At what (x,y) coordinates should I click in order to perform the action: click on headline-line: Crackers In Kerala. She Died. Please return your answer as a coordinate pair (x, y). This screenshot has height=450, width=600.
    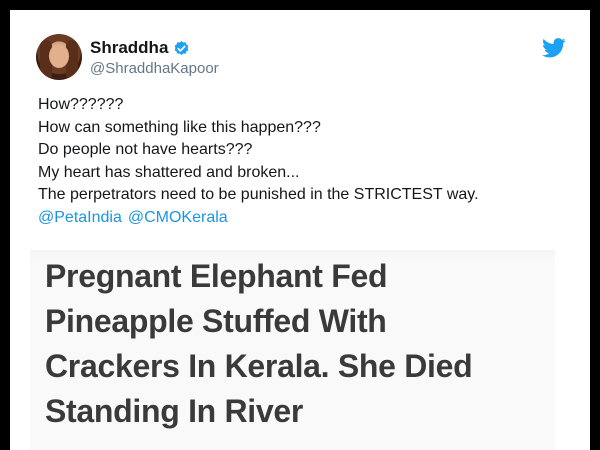
    Looking at the image, I should click on (259, 366).